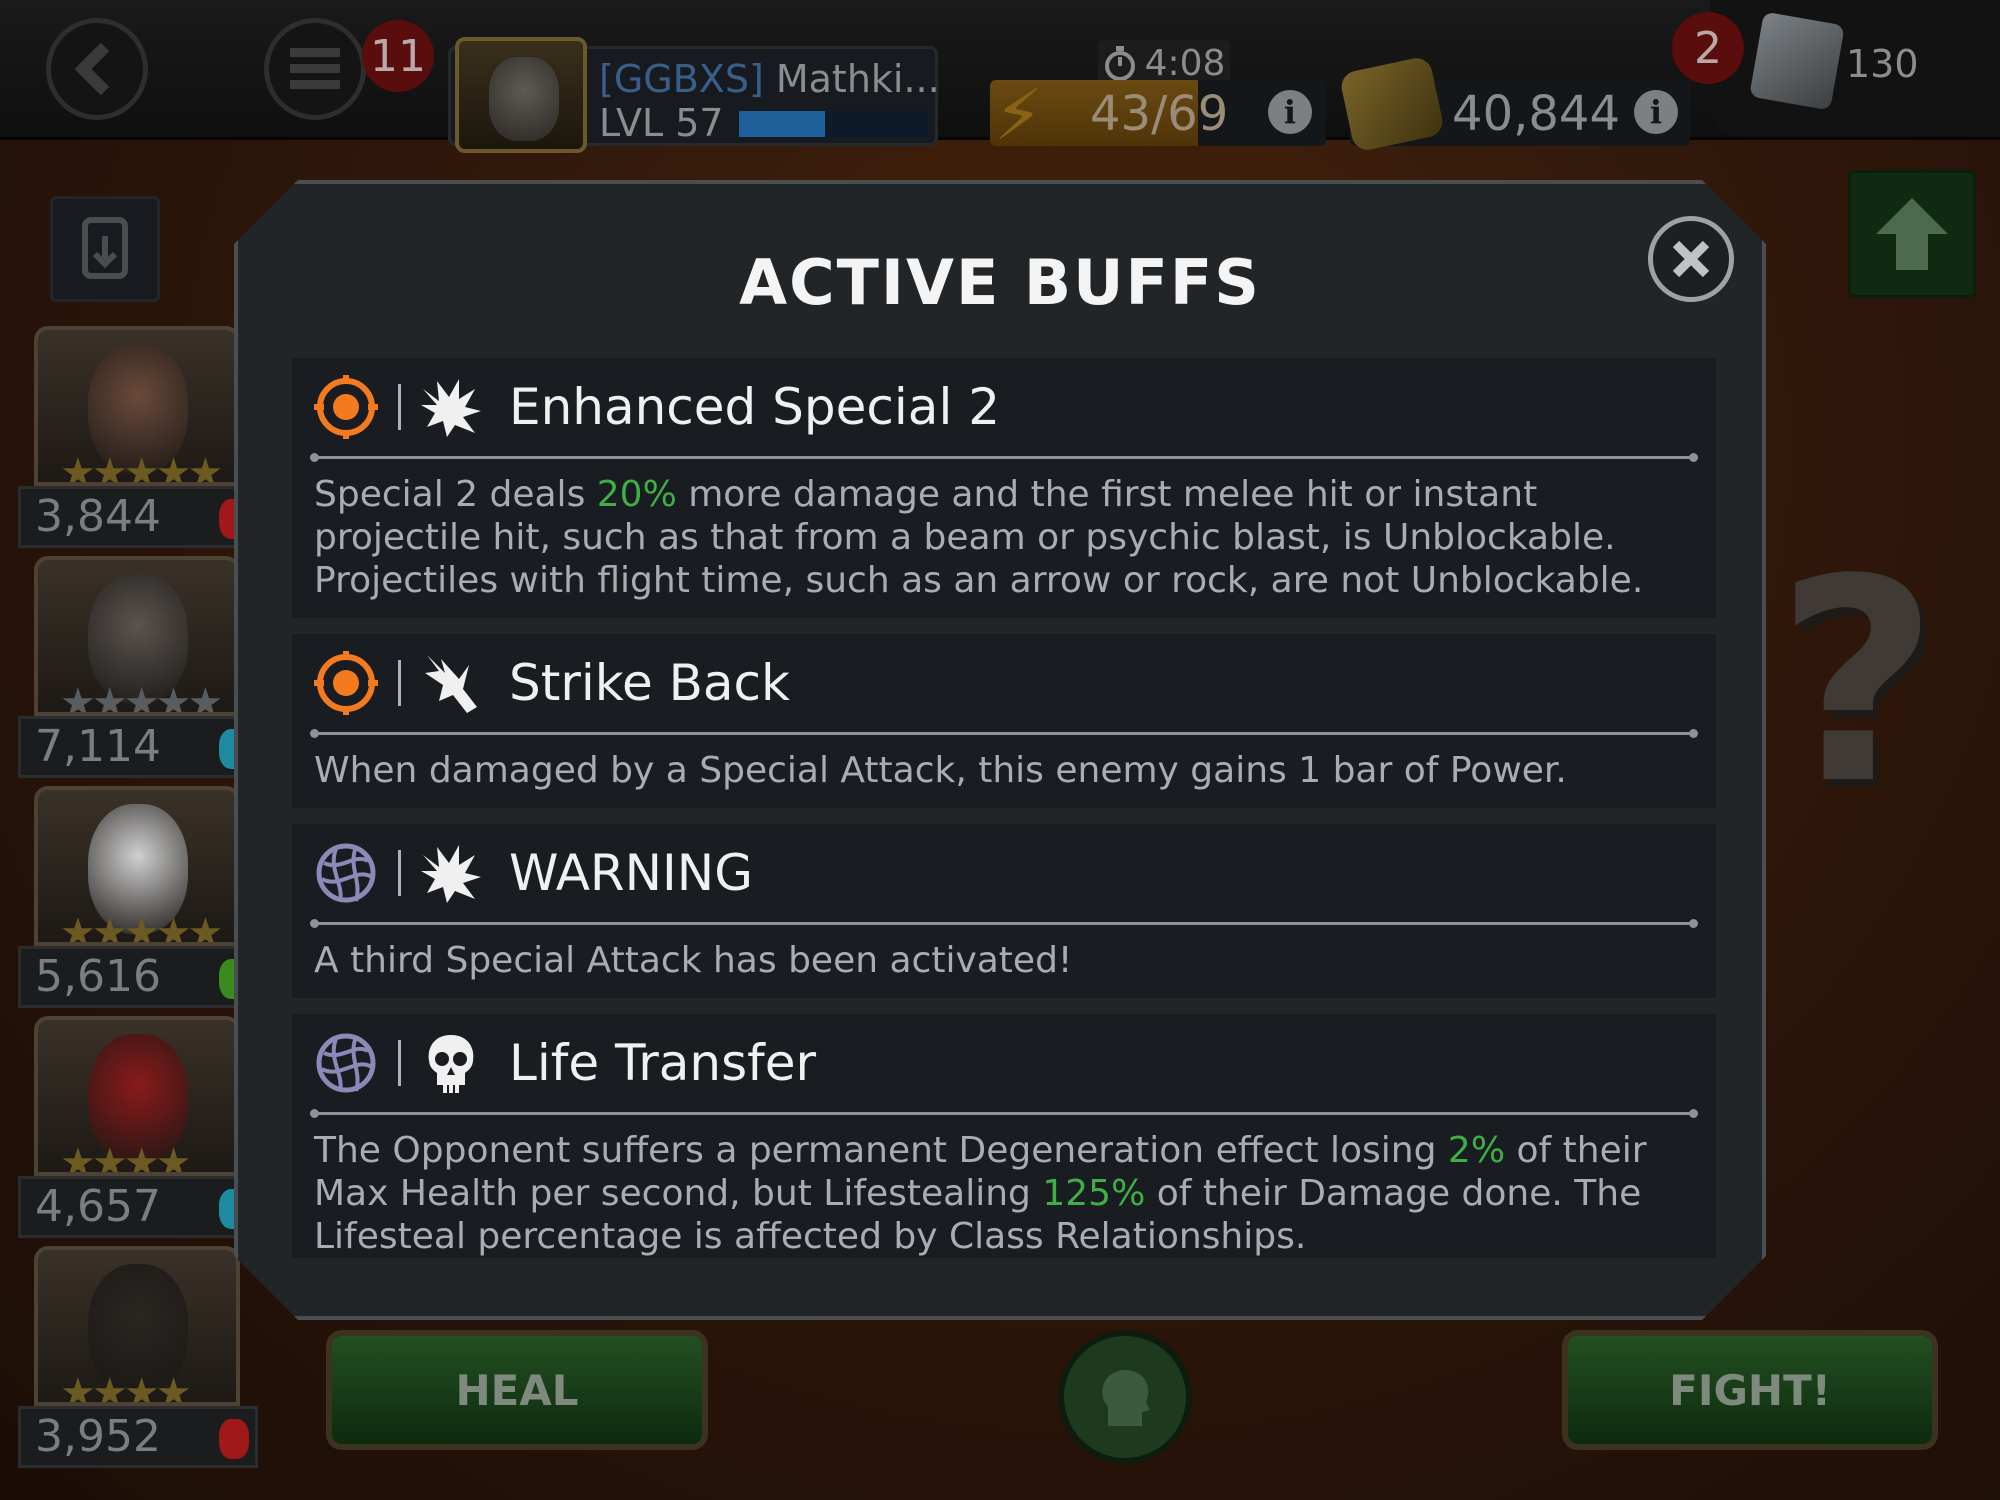  Describe the element at coordinates (451, 1063) in the screenshot. I see `skull-icon` at that location.